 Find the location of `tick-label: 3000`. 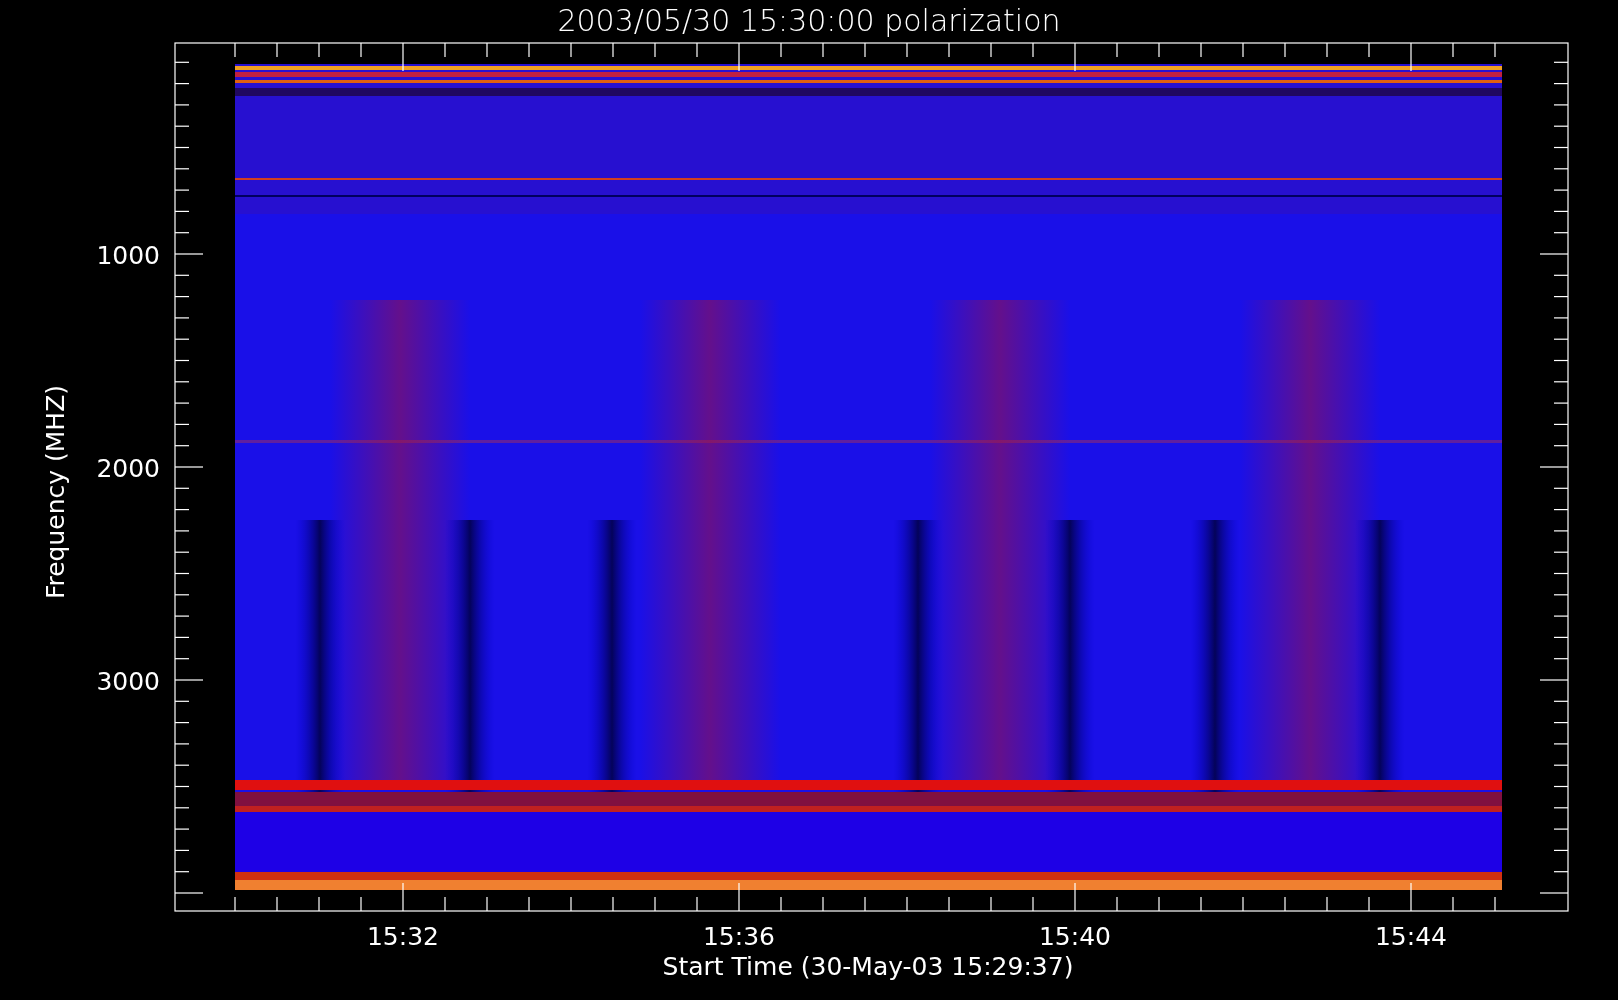

tick-label: 3000 is located at coordinates (128, 681).